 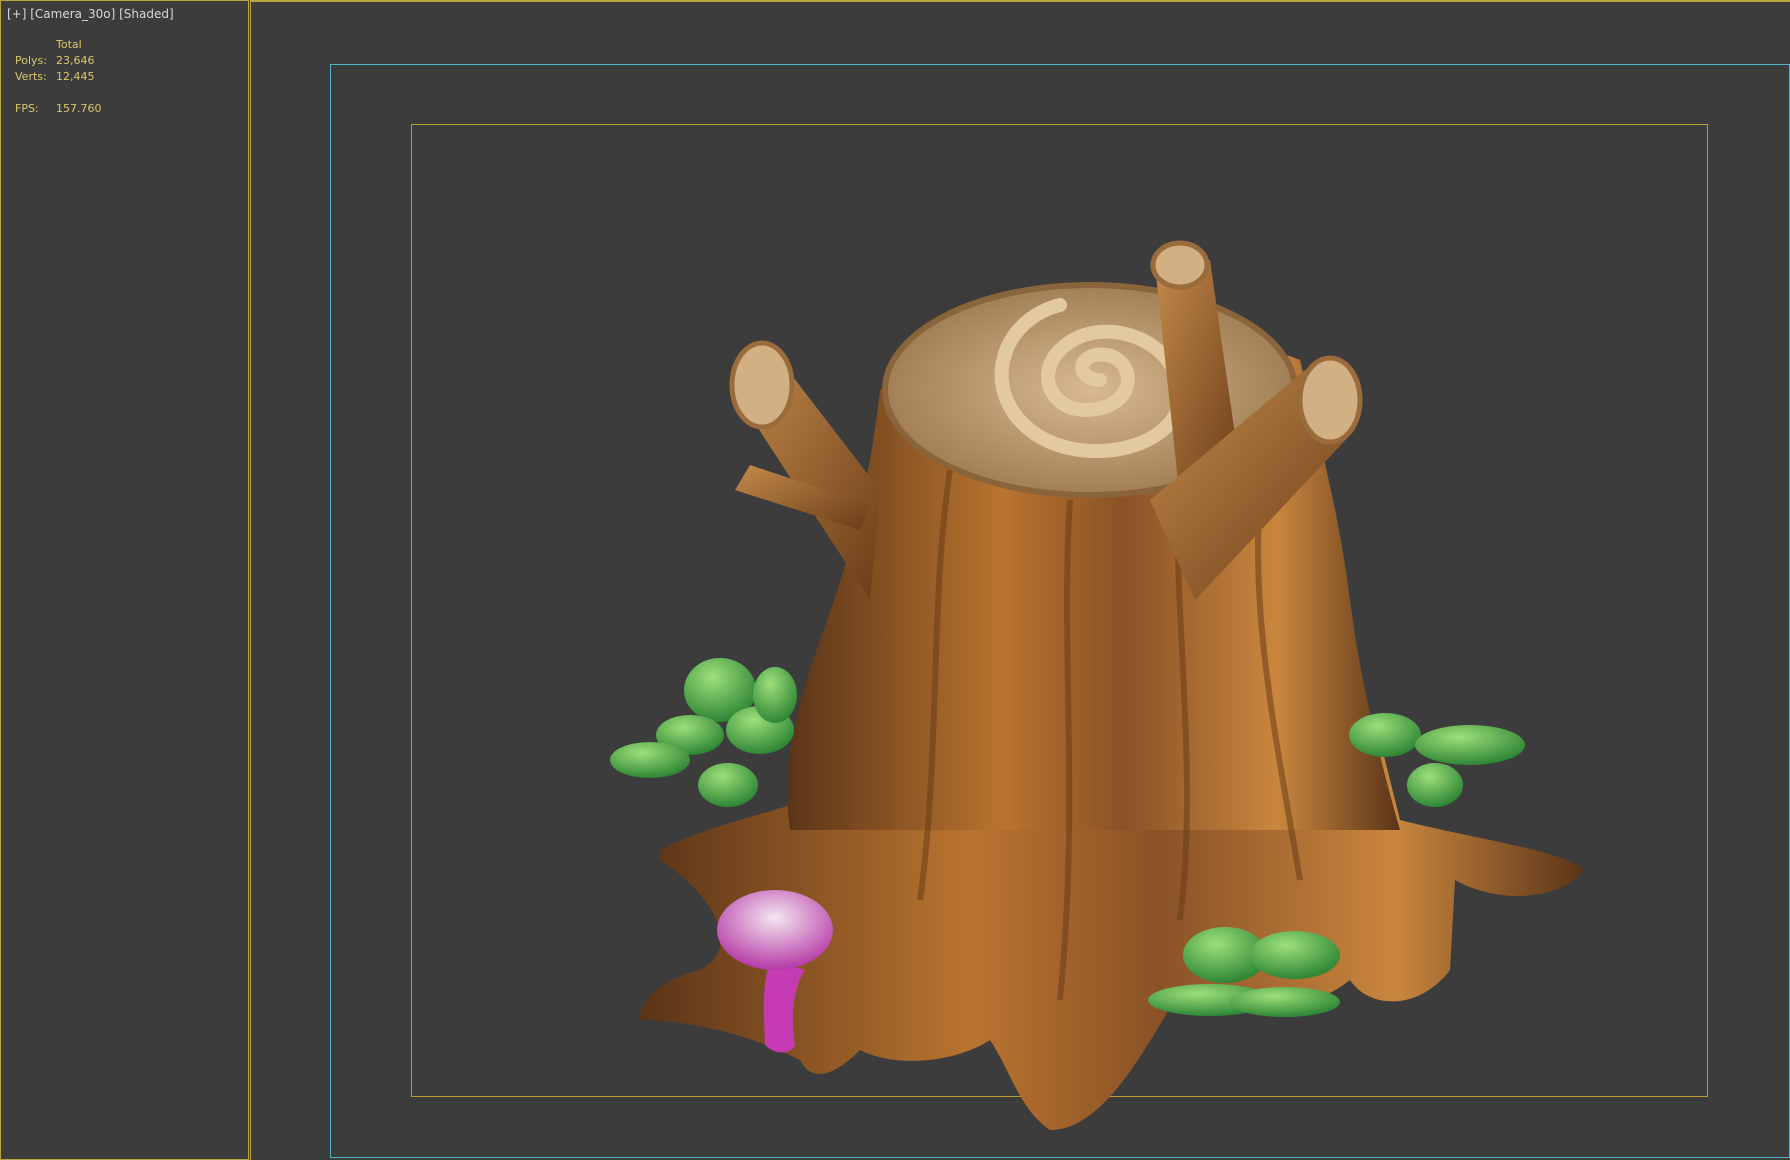 What do you see at coordinates (703, 732) in the screenshot?
I see `leaf-cluster-left` at bounding box center [703, 732].